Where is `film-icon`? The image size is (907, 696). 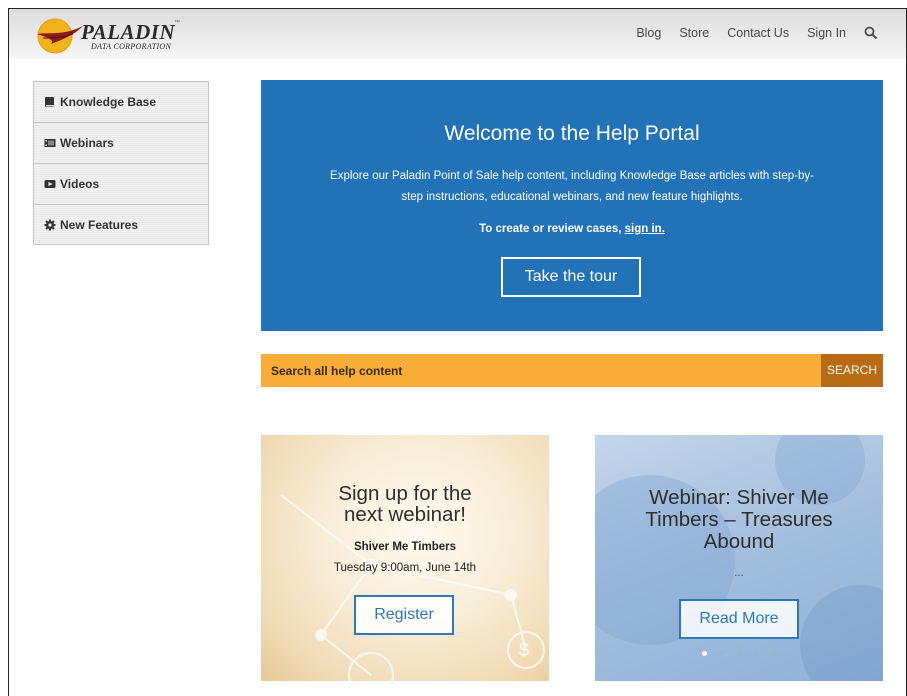 film-icon is located at coordinates (50, 143).